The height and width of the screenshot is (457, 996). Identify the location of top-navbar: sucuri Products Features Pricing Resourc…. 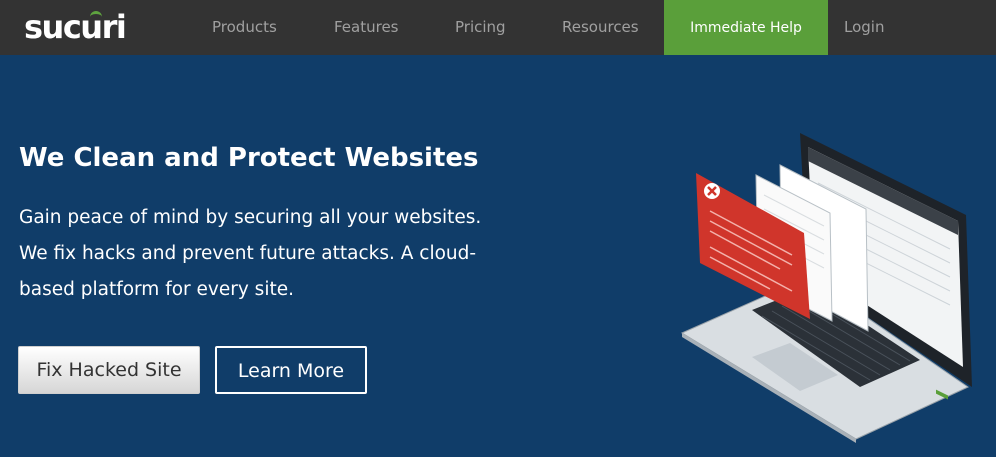
(498, 27).